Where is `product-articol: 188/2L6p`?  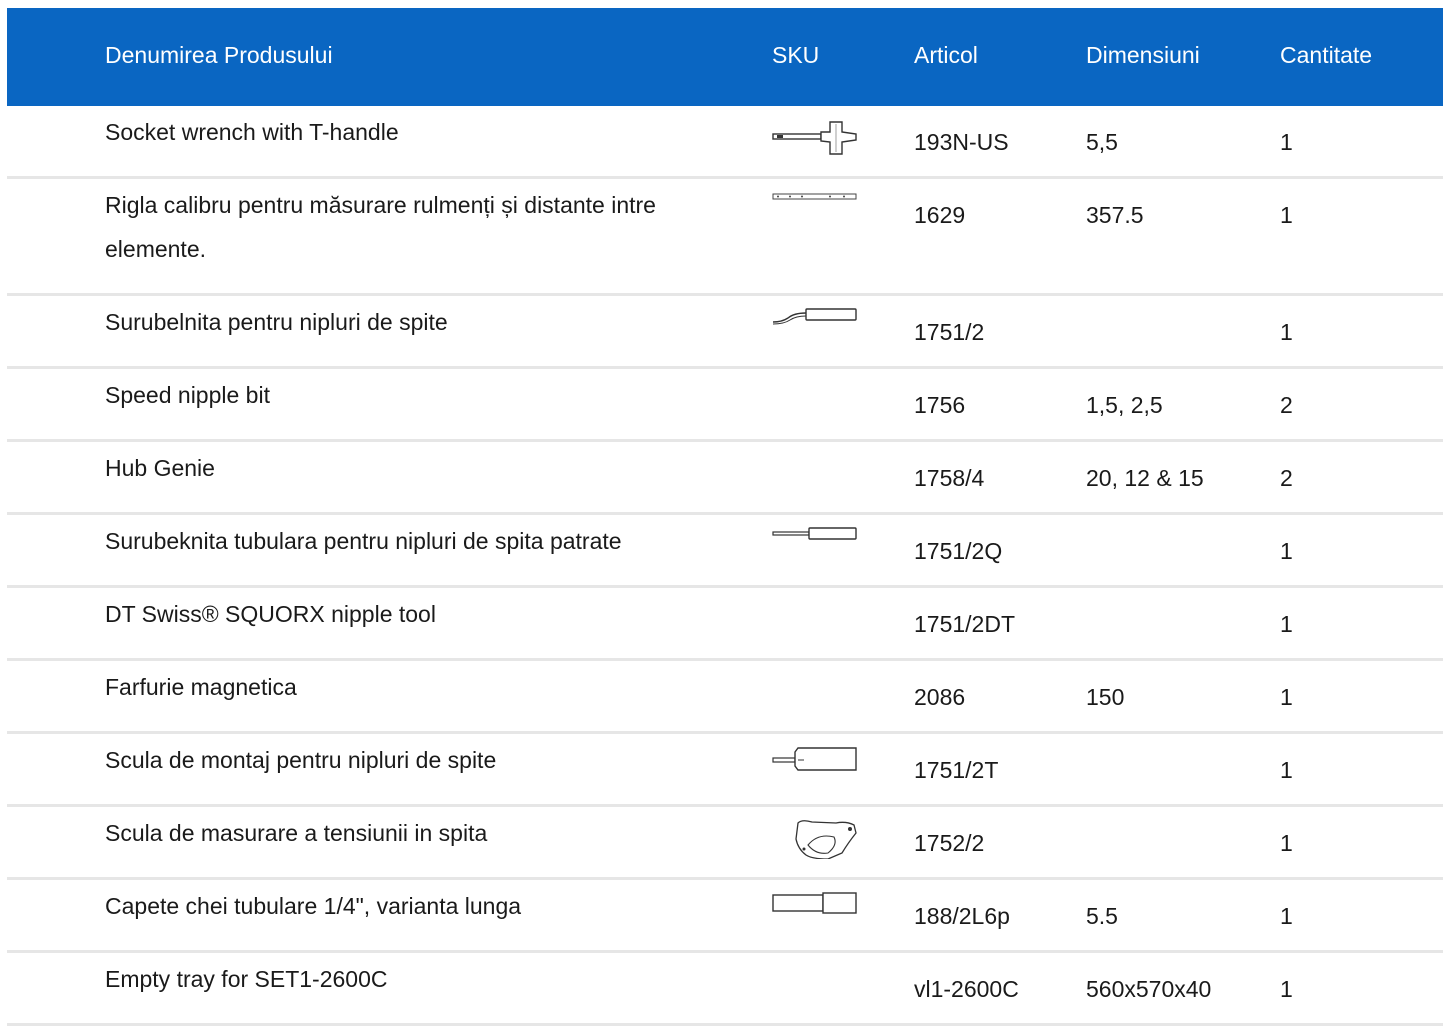
product-articol: 188/2L6p is located at coordinates (962, 916).